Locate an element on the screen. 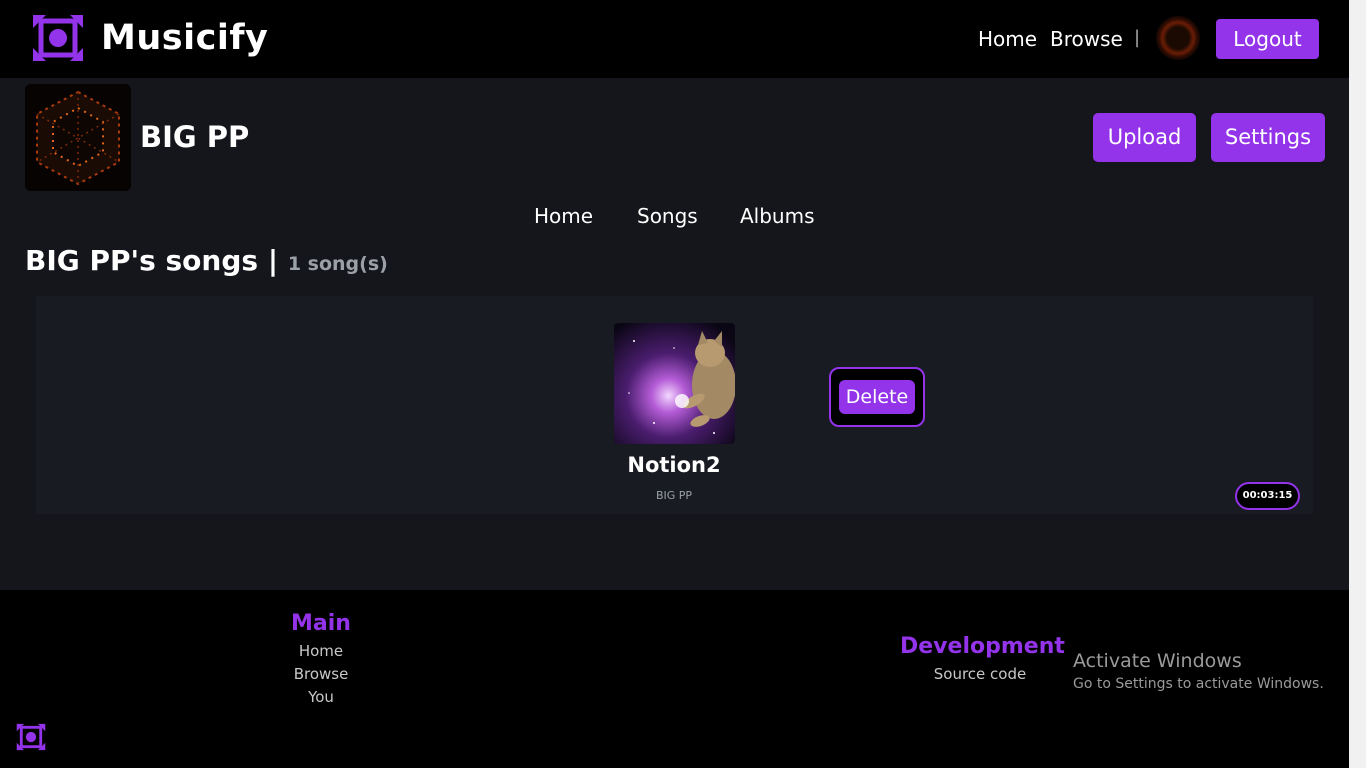 Image resolution: width=1366 pixels, height=768 pixels. brand-name: Musicify is located at coordinates (184, 38).